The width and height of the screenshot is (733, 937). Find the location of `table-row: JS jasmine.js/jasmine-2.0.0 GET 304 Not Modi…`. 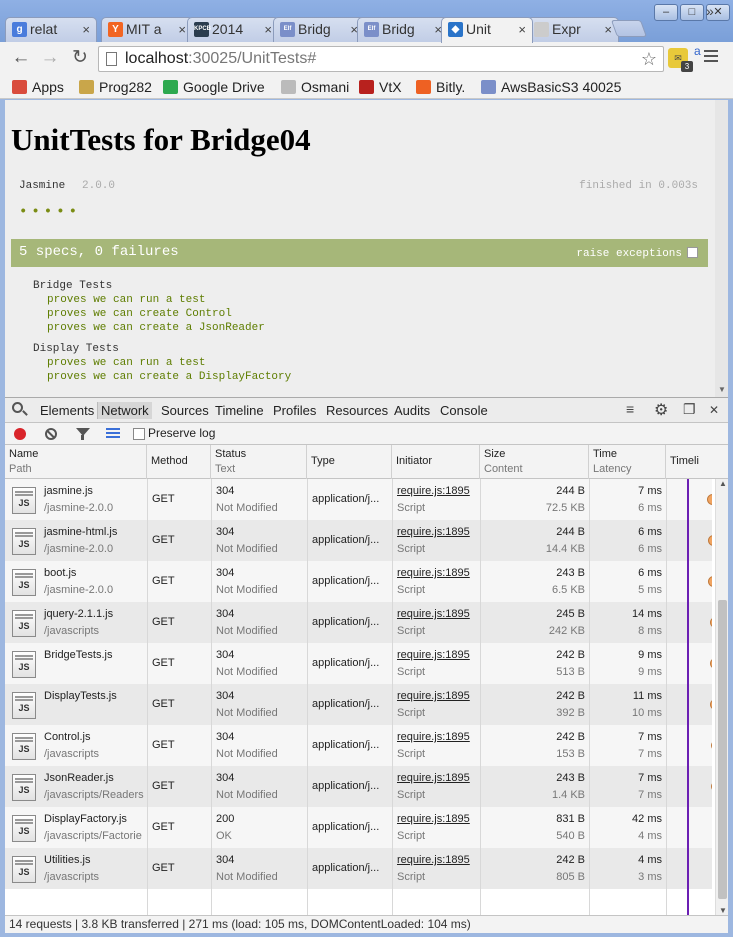

table-row: JS jasmine.js/jasmine-2.0.0 GET 304 Not Modi… is located at coordinates (358, 499).